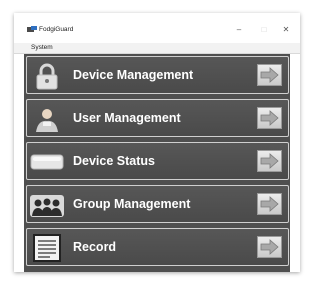 The image size is (320, 282). I want to click on device-management-label: Device Management, so click(133, 75).